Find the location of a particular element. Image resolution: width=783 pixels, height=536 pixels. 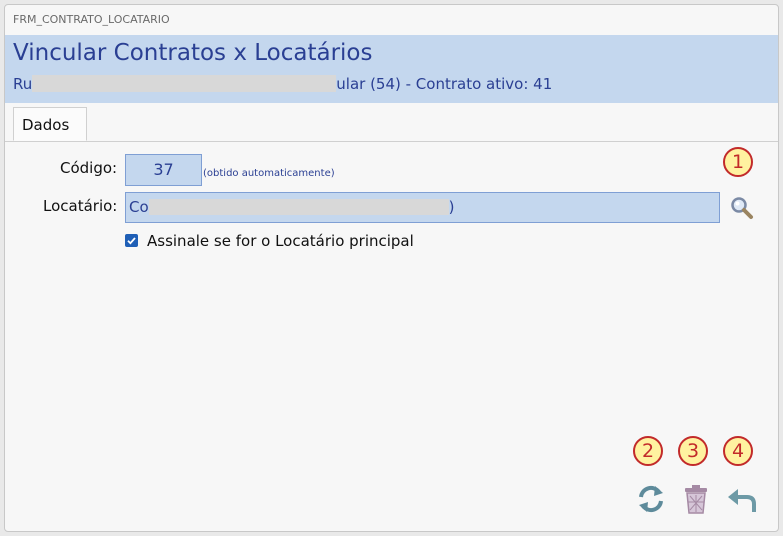

tab-bar: Dados is located at coordinates (391, 124).